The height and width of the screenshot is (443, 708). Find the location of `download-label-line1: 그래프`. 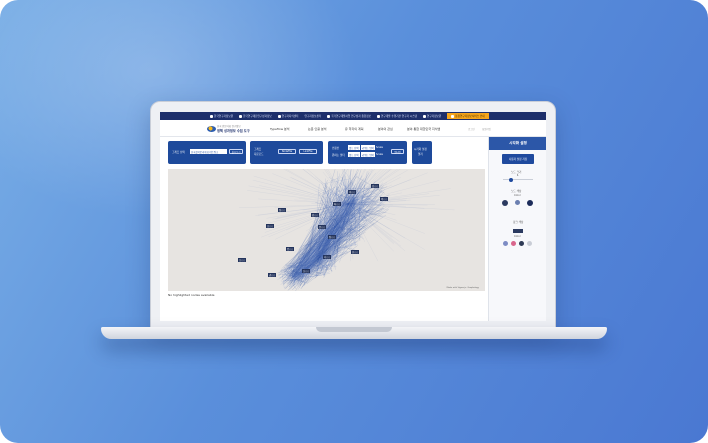

download-label-line1: 그래프 is located at coordinates (258, 149).